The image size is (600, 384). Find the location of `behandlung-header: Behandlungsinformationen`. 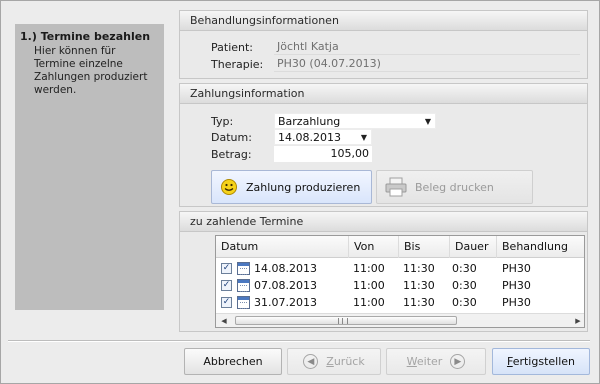

behandlung-header: Behandlungsinformationen is located at coordinates (383, 21).